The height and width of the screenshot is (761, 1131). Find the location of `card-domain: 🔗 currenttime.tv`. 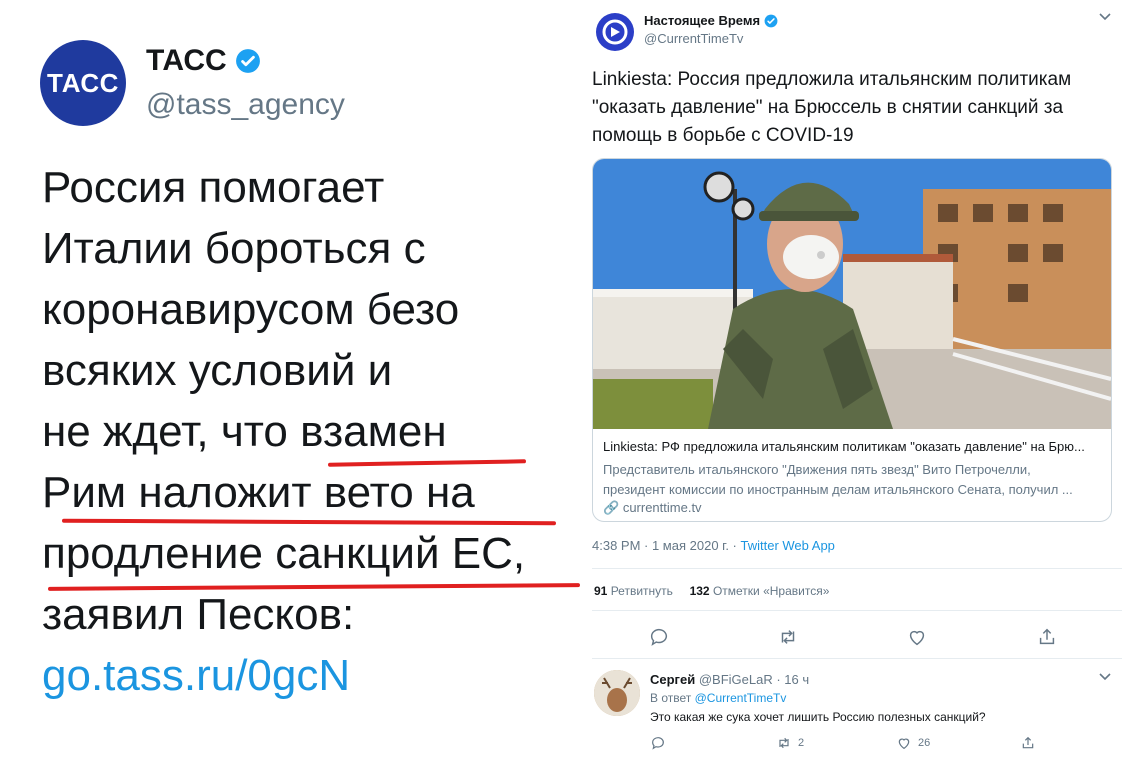

card-domain: 🔗 currenttime.tv is located at coordinates (652, 508).